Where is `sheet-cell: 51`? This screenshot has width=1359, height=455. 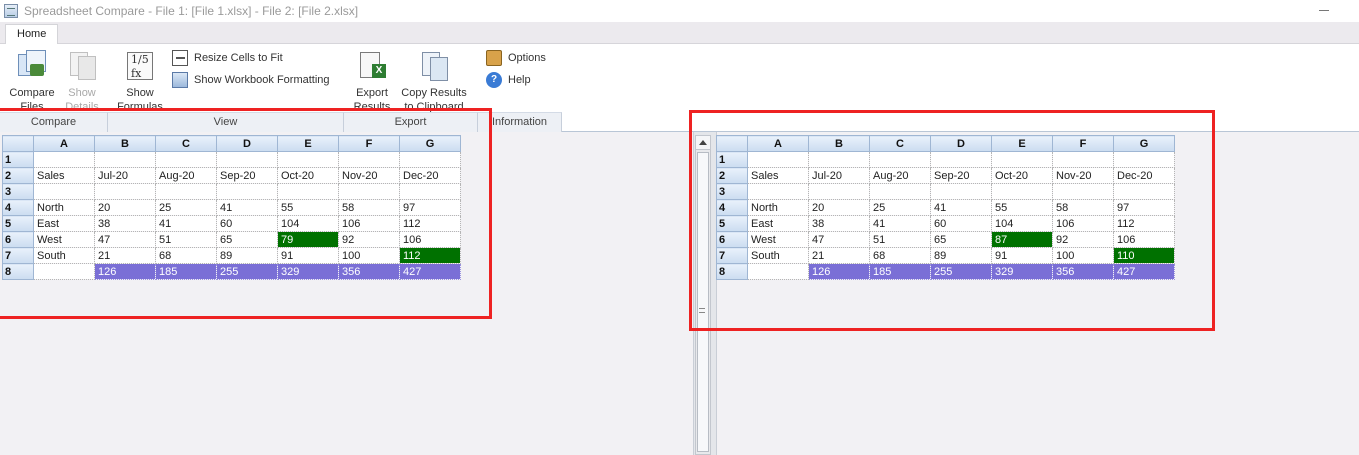 sheet-cell: 51 is located at coordinates (186, 239).